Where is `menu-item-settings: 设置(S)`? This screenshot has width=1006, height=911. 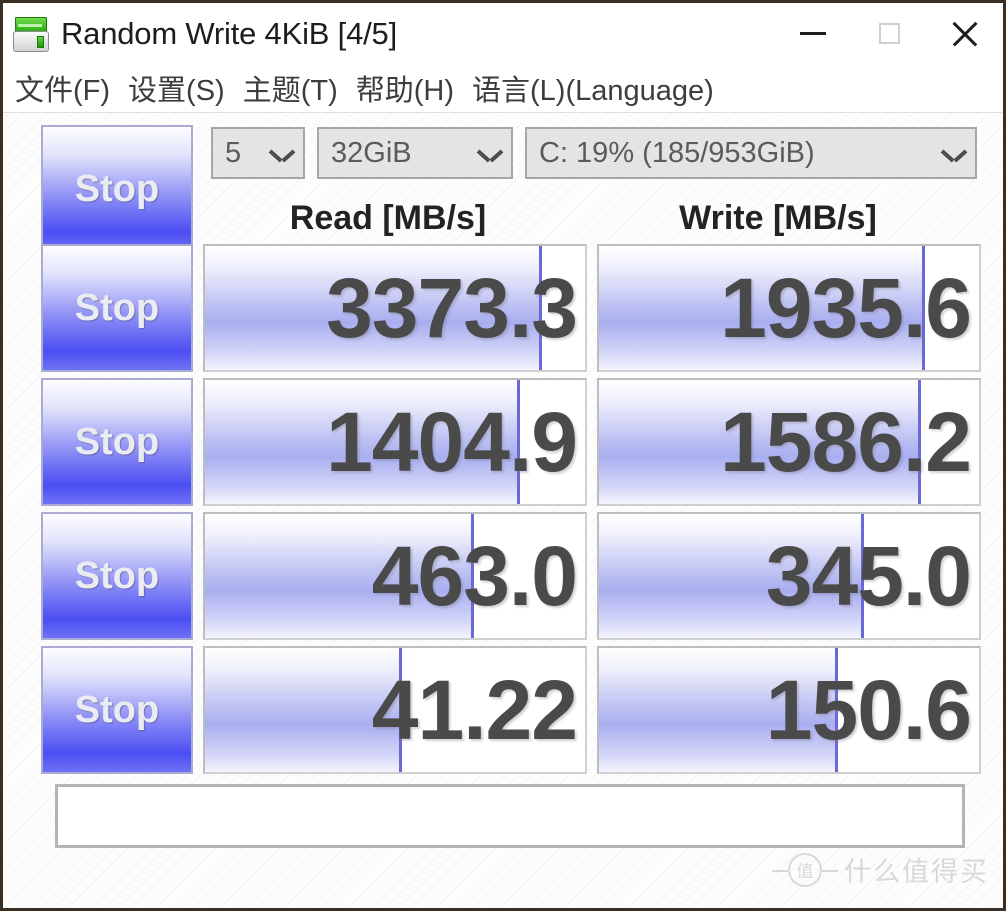
menu-item-settings: 设置(S) is located at coordinates (176, 88).